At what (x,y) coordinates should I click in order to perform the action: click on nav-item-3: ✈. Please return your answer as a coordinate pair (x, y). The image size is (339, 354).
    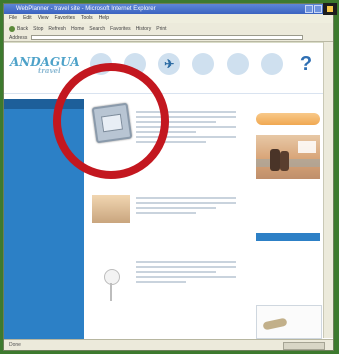
    Looking at the image, I should click on (169, 65).